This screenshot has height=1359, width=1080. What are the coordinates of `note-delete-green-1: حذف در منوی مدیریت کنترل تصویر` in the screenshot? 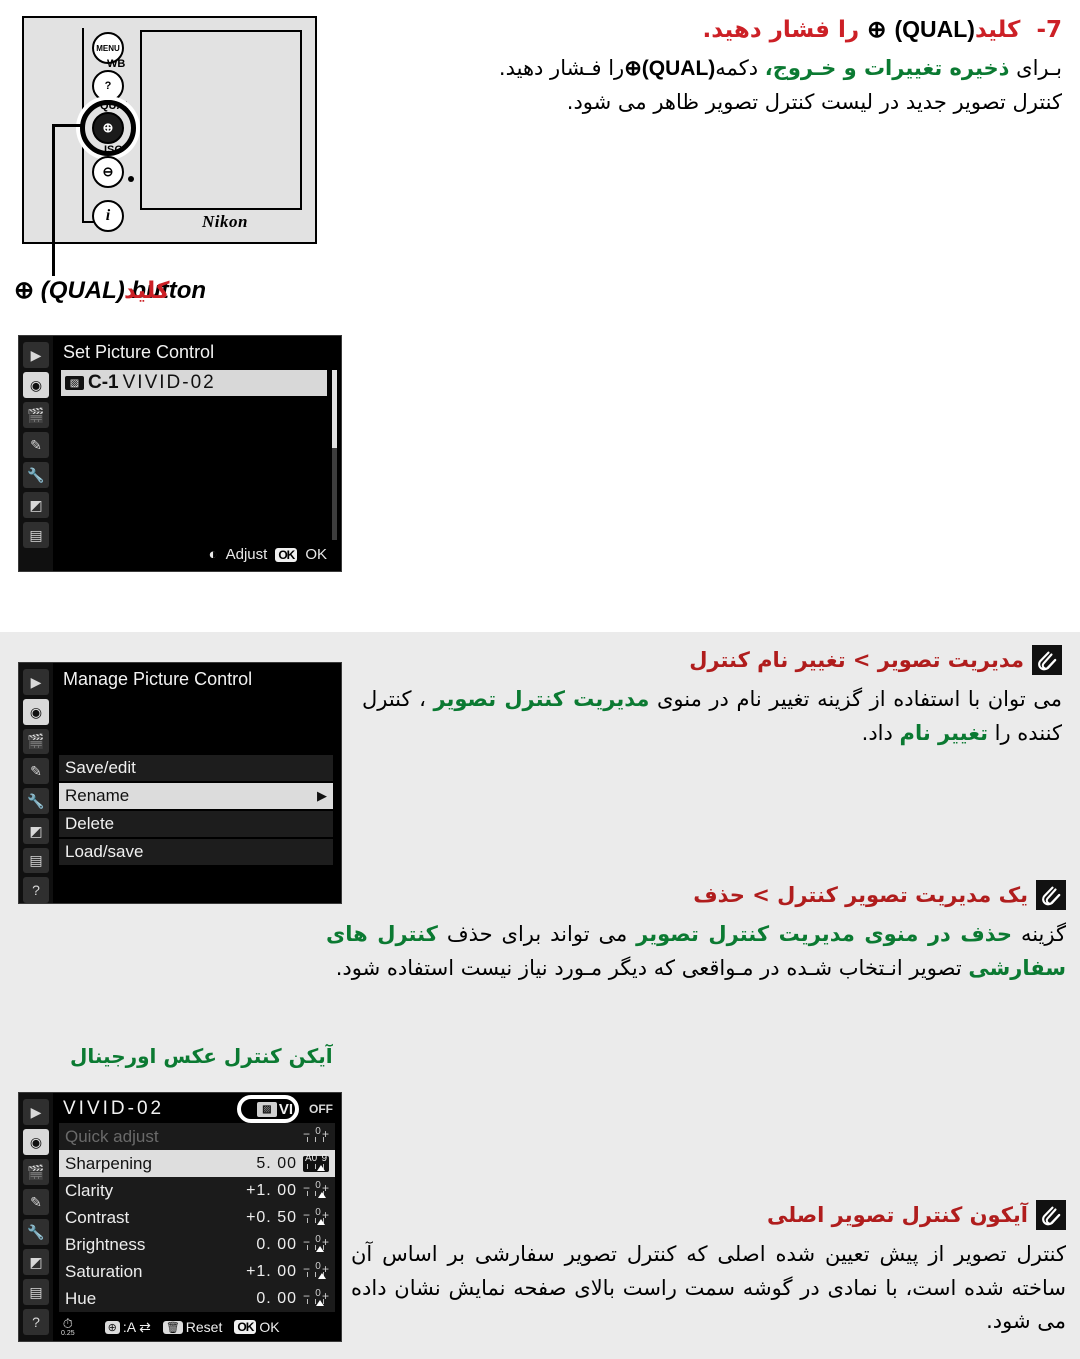 It's located at (824, 934).